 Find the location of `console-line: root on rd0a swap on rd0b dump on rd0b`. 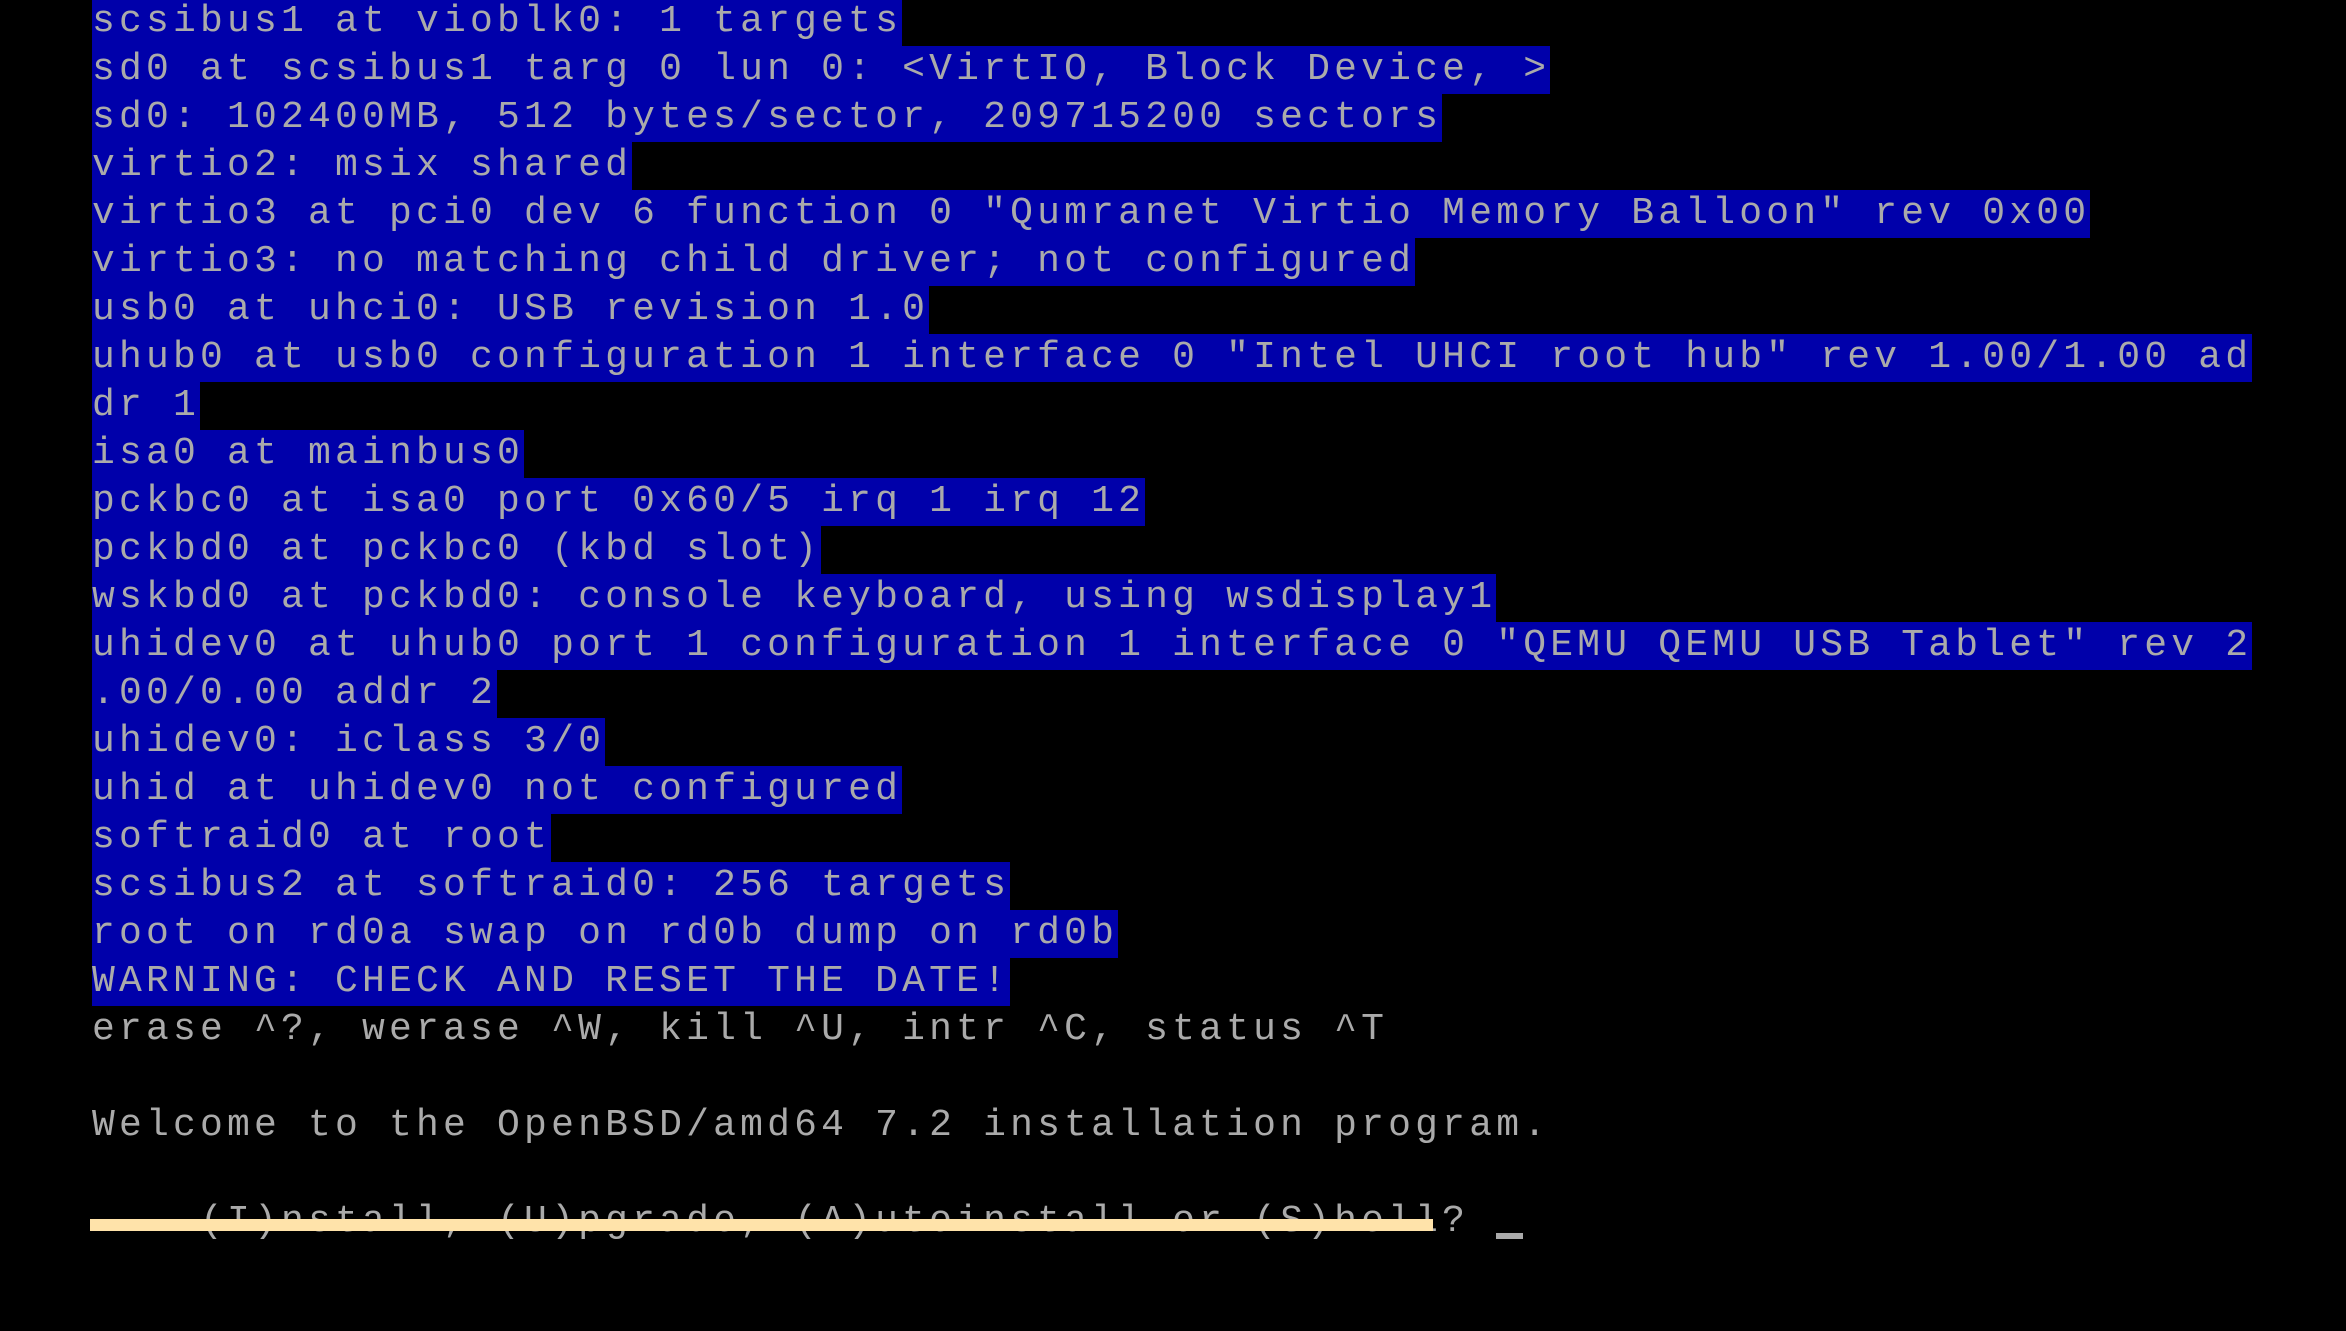

console-line: root on rd0a swap on rd0b dump on rd0b is located at coordinates (1192, 934).